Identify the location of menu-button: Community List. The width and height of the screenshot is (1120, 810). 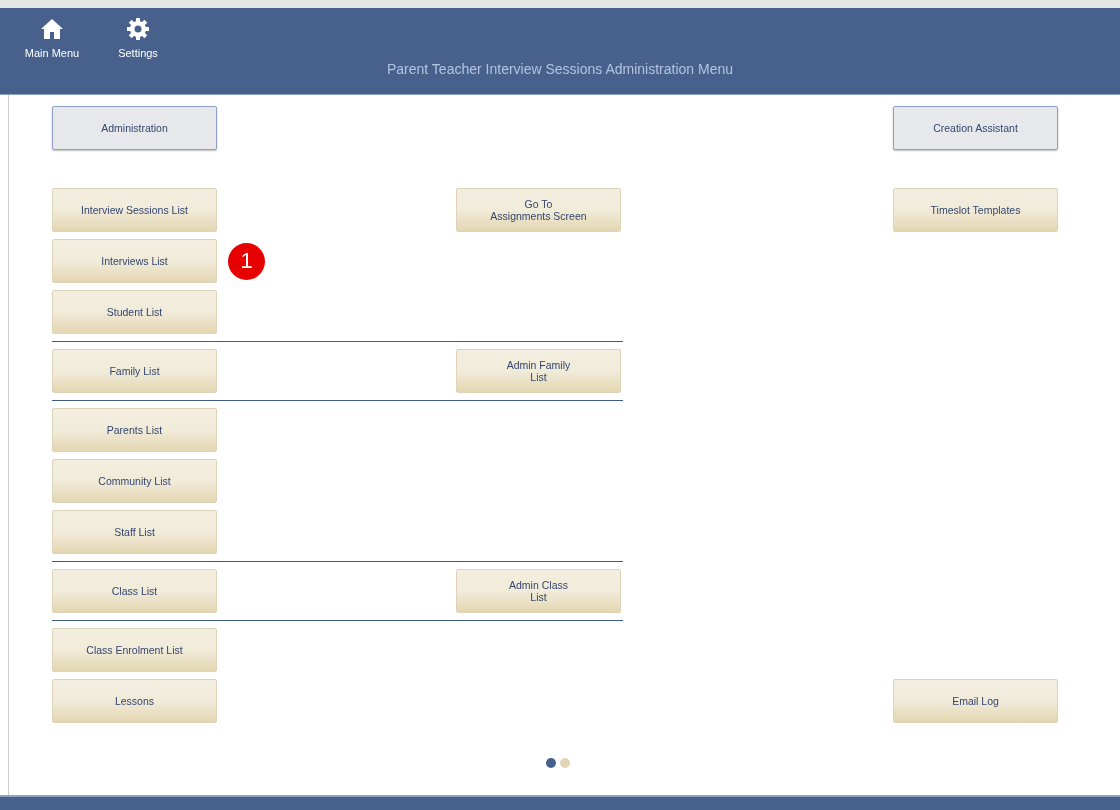
(134, 481).